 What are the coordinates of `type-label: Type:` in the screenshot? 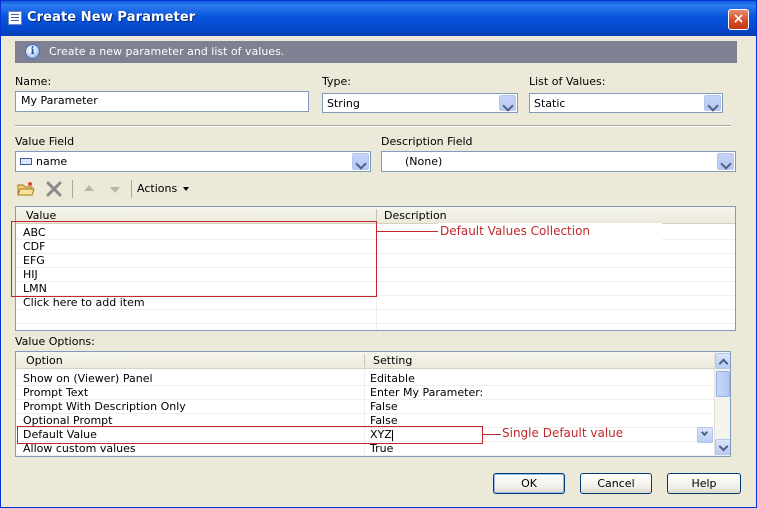 It's located at (336, 81).